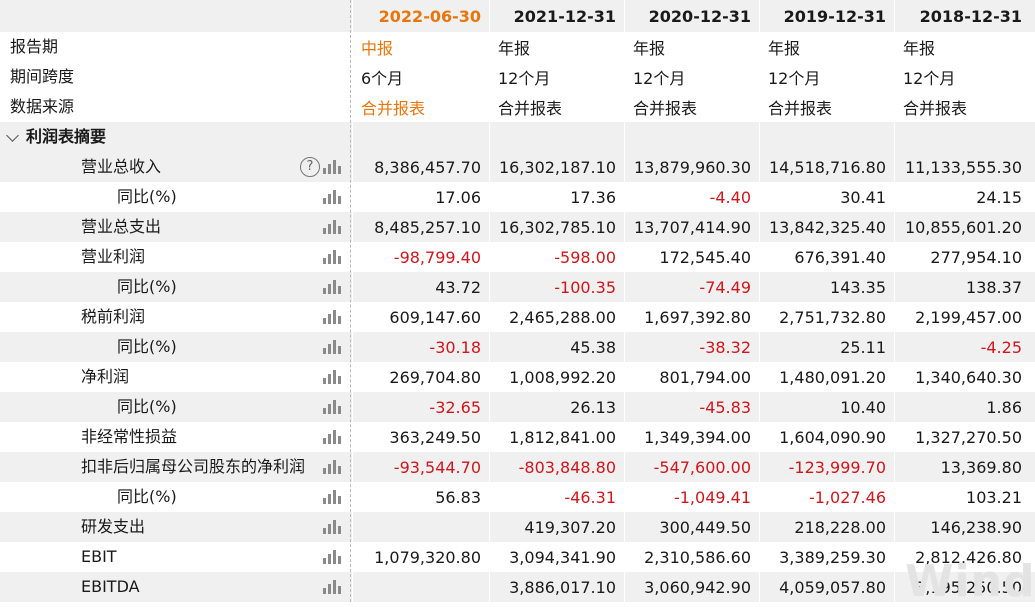 This screenshot has height=607, width=1035. Describe the element at coordinates (826, 167) in the screenshot. I see `value-cell: 14,518,716.80` at that location.